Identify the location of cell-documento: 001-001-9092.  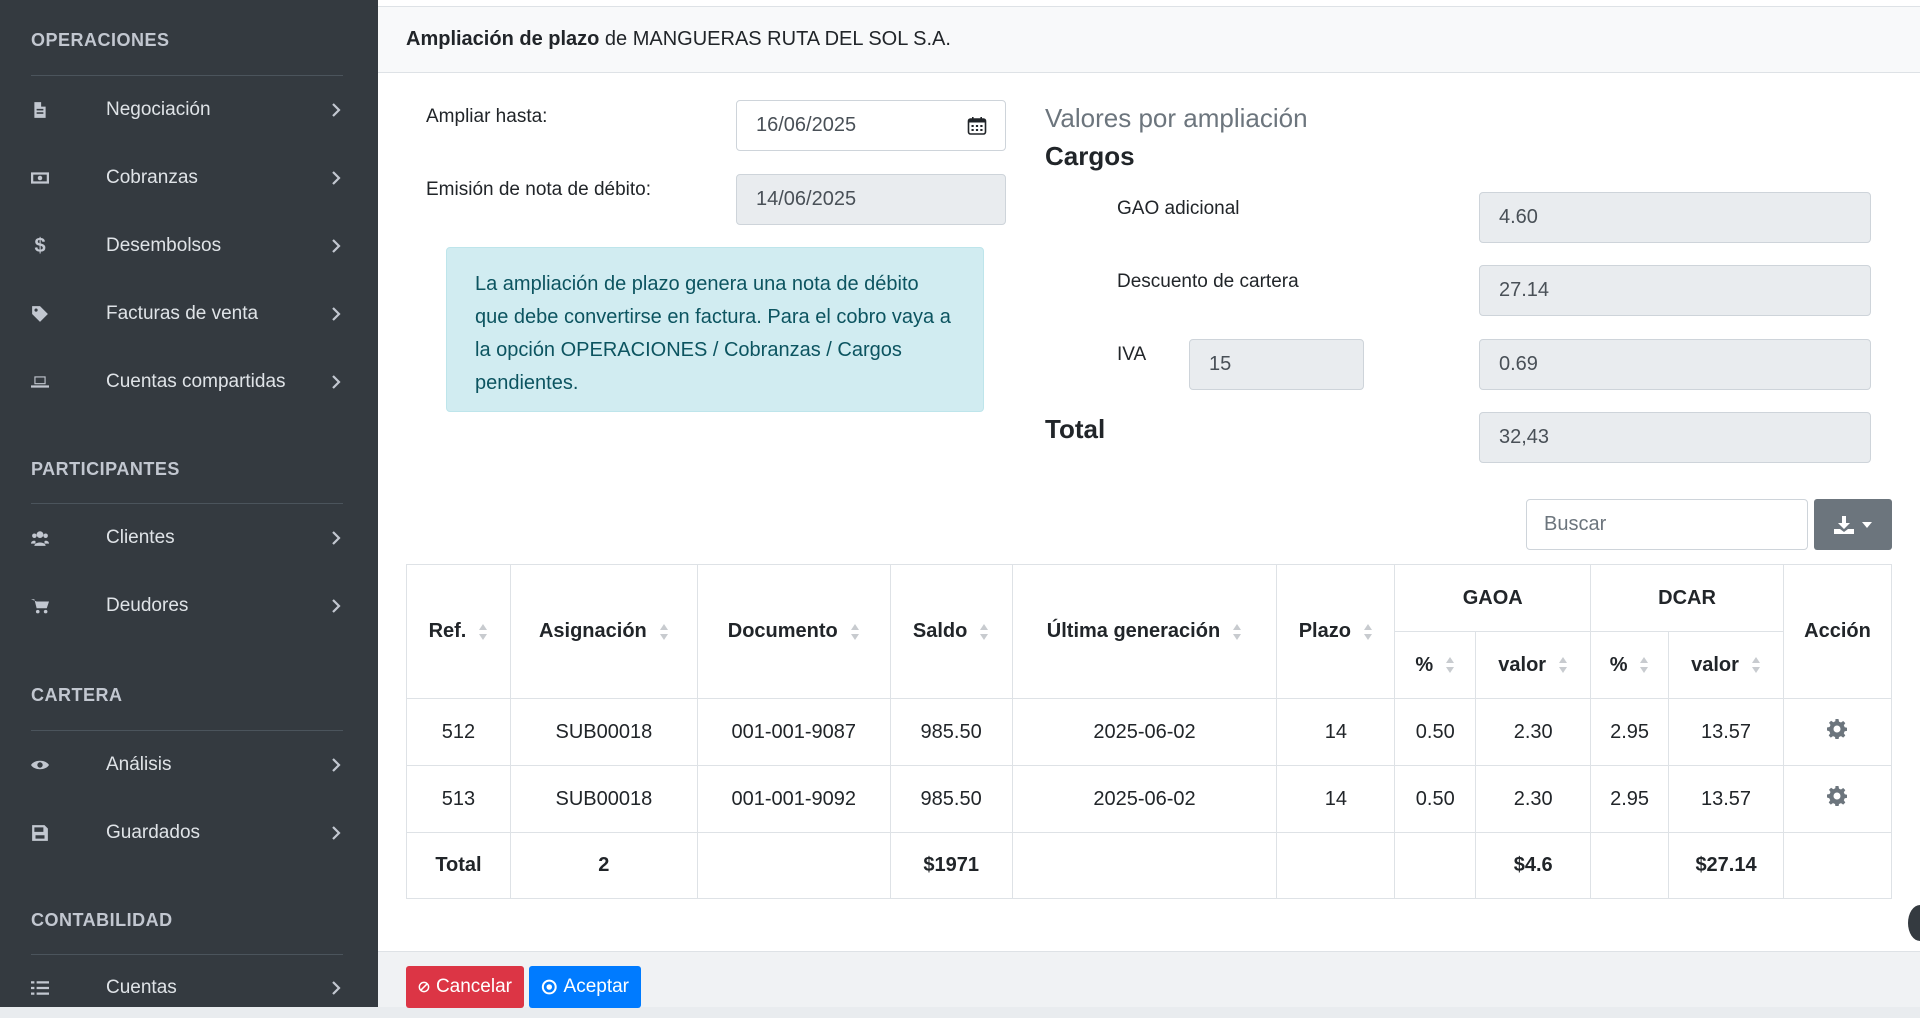
(793, 799).